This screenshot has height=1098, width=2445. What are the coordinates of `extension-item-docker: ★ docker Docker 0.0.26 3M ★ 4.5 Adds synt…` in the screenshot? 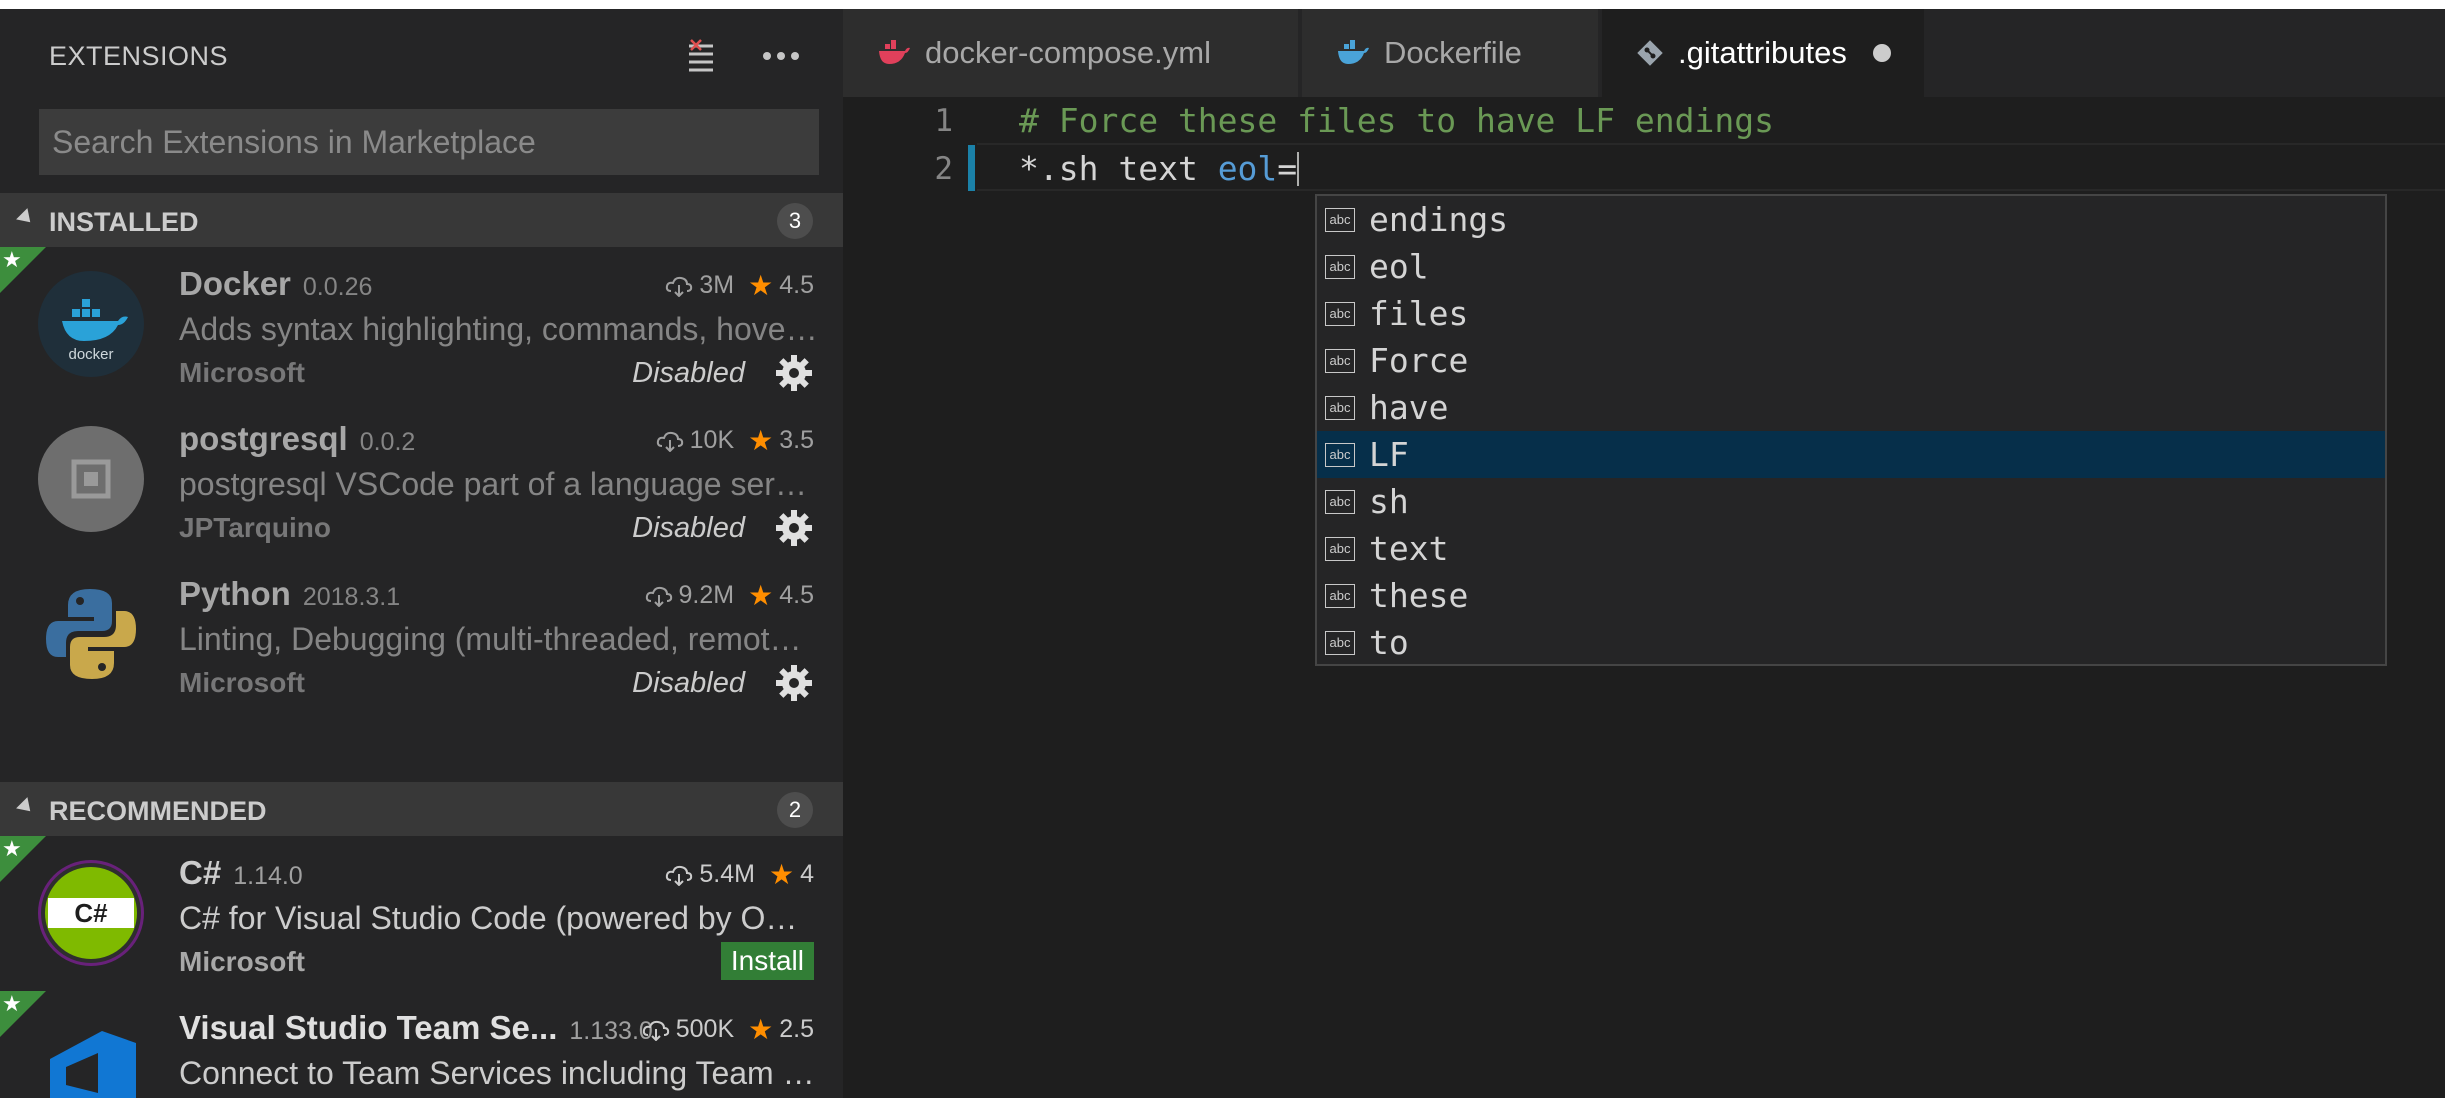 It's located at (421, 324).